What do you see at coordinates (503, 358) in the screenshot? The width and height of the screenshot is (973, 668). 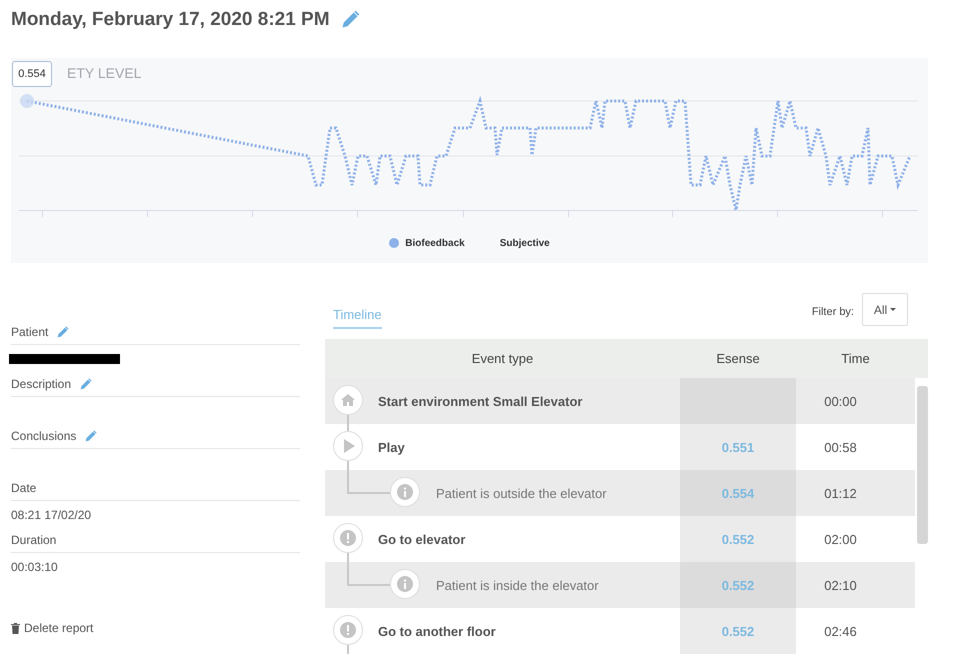 I see `column-header: Event type` at bounding box center [503, 358].